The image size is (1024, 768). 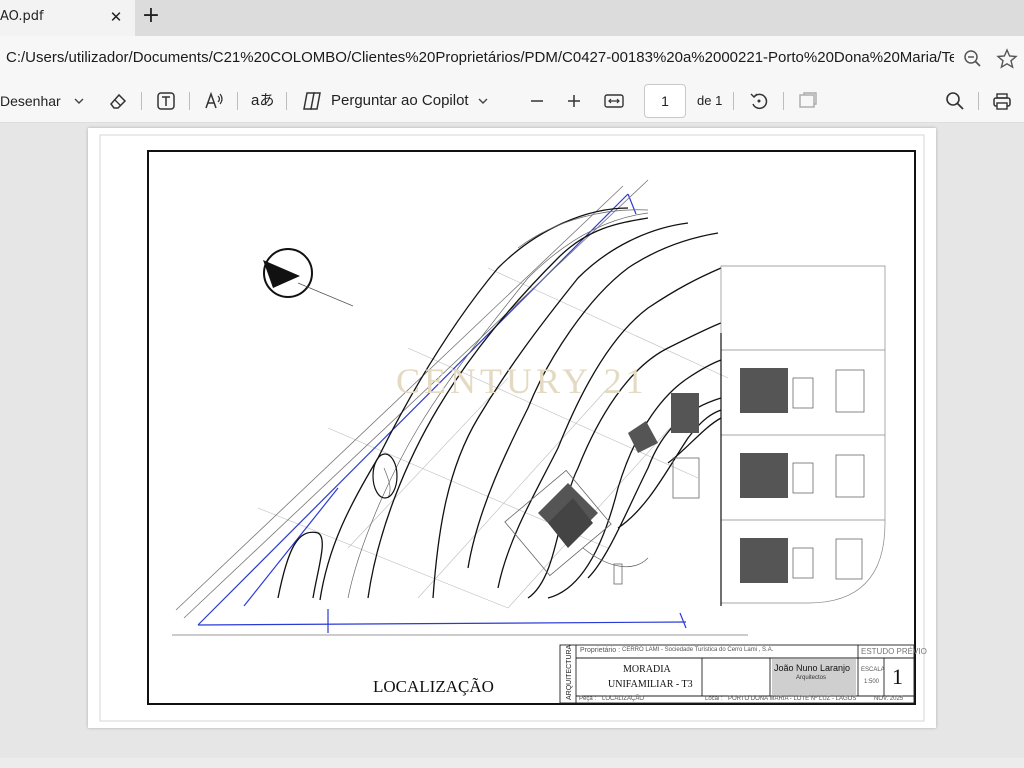 What do you see at coordinates (894, 651) in the screenshot?
I see `status-label: ESTUDO PRÉVIO` at bounding box center [894, 651].